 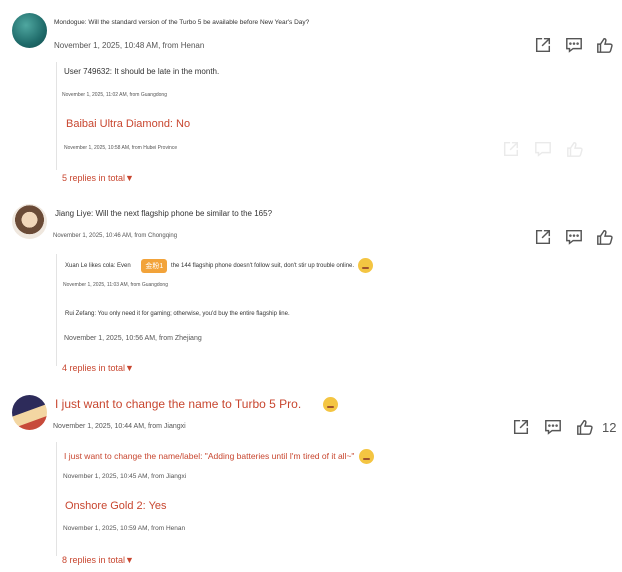 What do you see at coordinates (154, 265) in the screenshot?
I see `fan-badge: 金粉1` at bounding box center [154, 265].